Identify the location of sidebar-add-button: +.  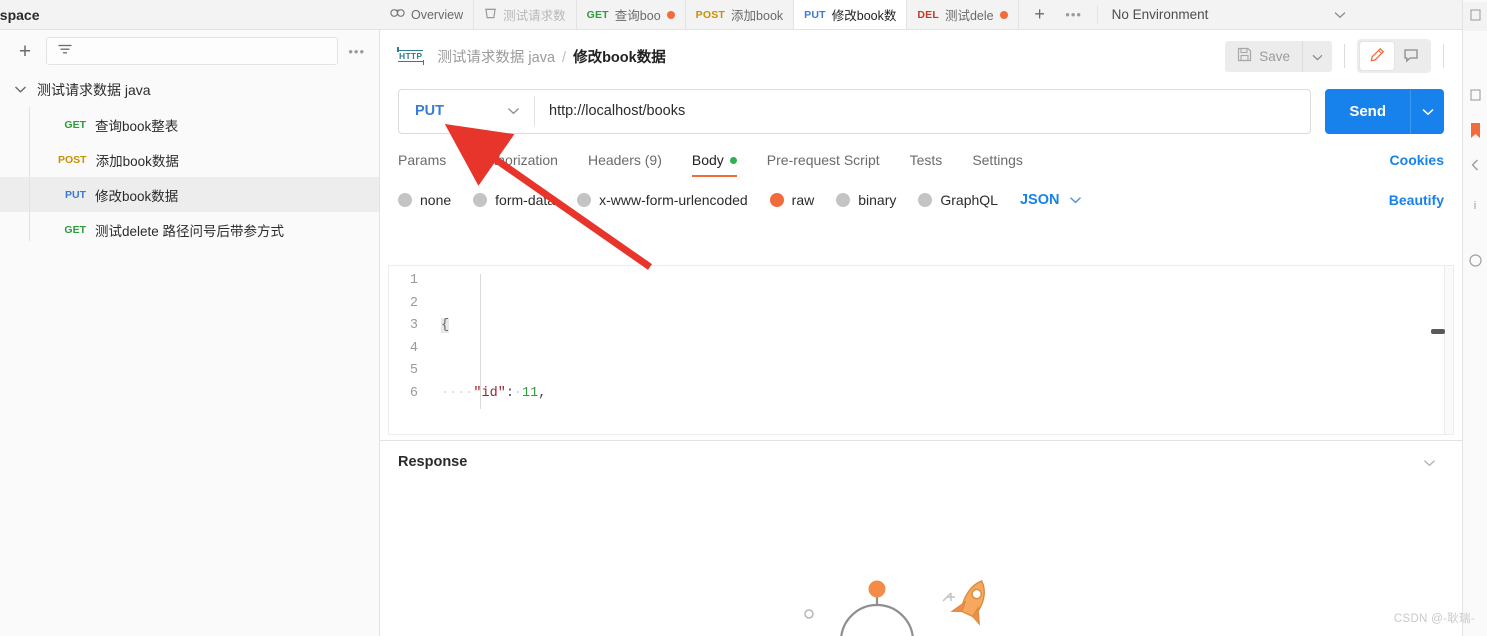
(25, 51).